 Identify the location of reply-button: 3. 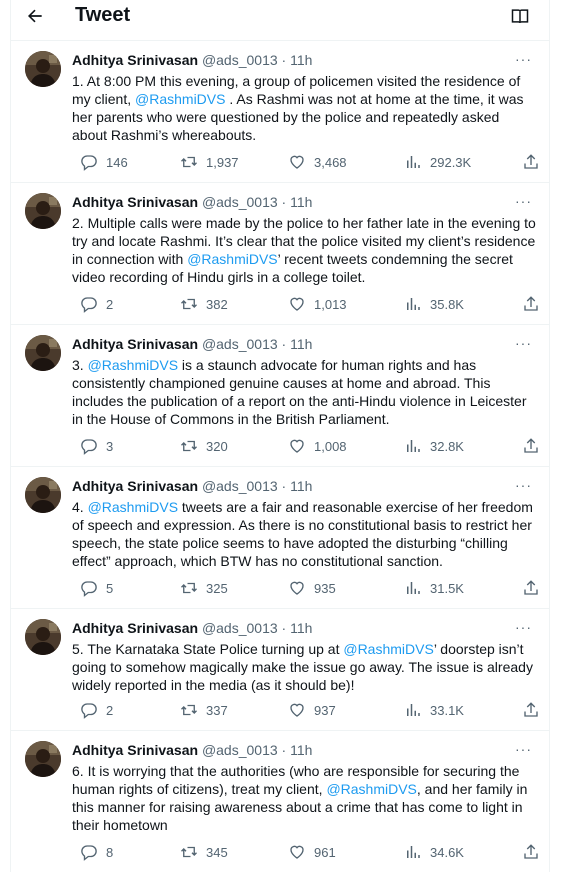
(96, 446).